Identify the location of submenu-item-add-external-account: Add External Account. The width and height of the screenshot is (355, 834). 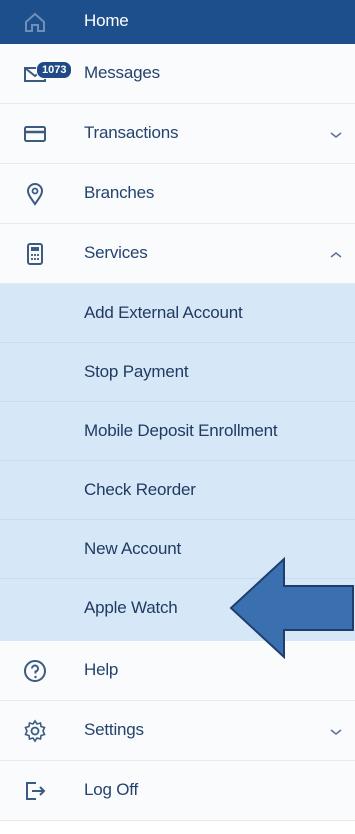
(177, 313).